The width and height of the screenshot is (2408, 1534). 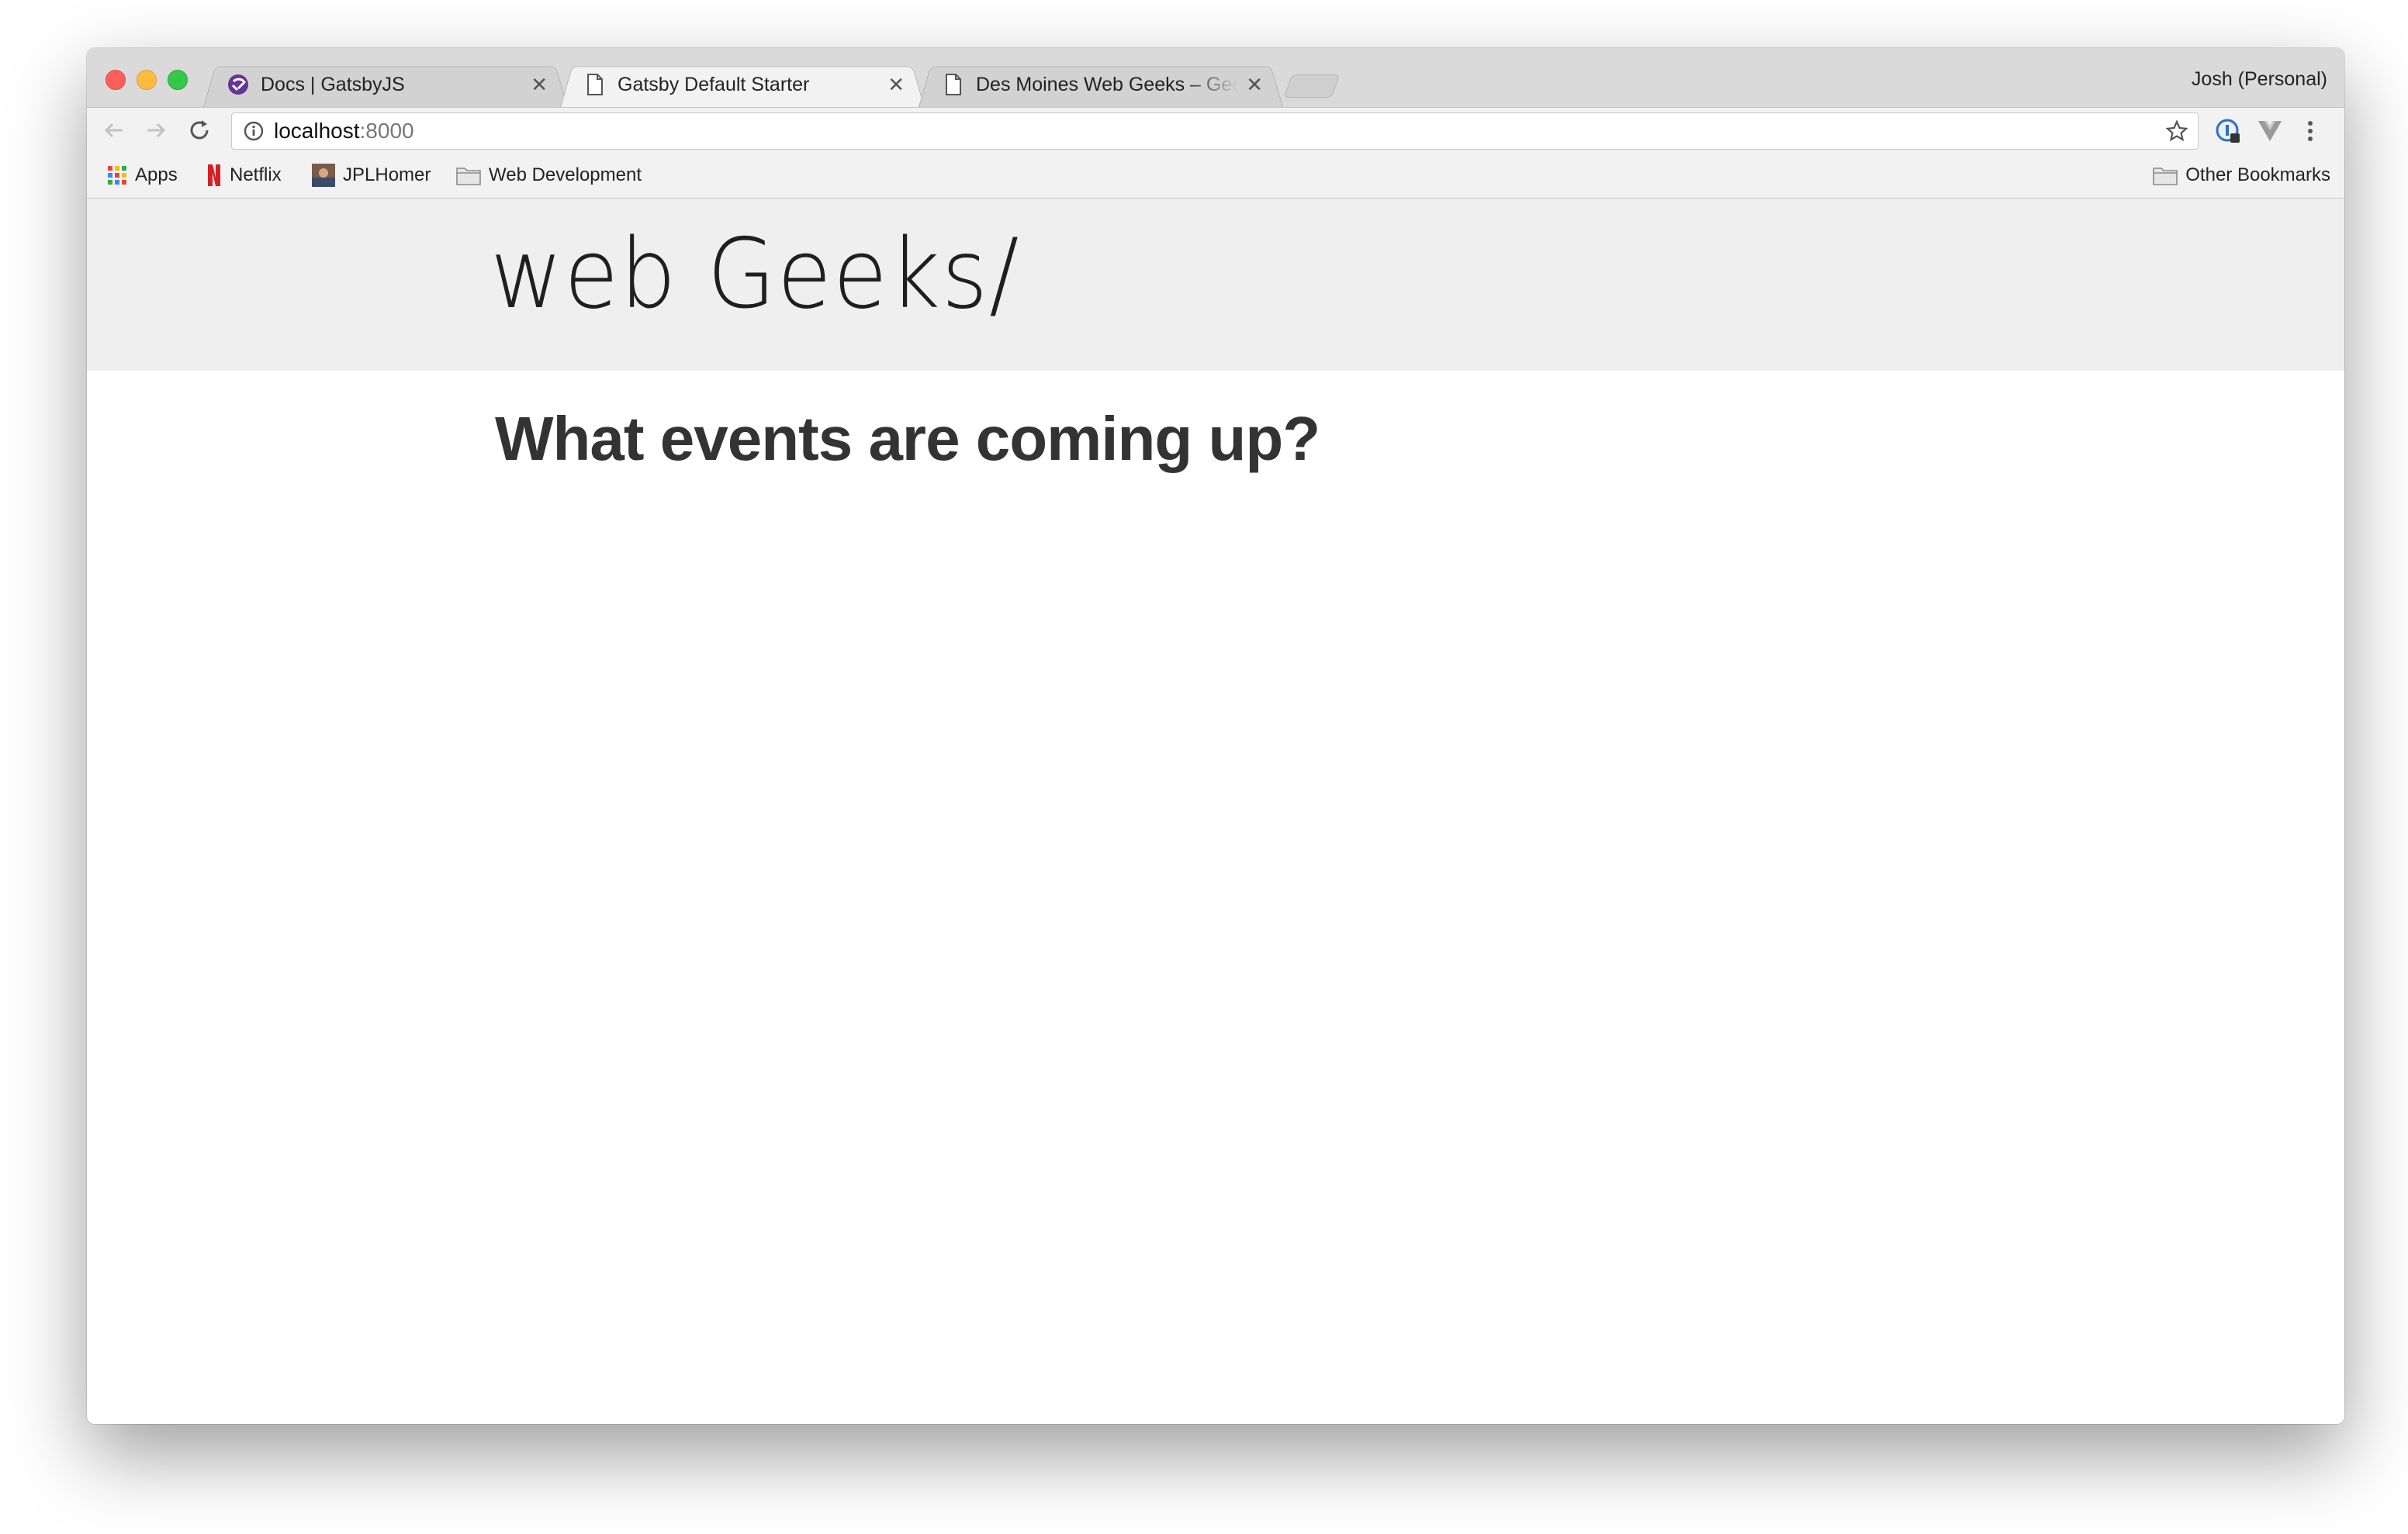 I want to click on forward-arrow-icon, so click(x=156, y=130).